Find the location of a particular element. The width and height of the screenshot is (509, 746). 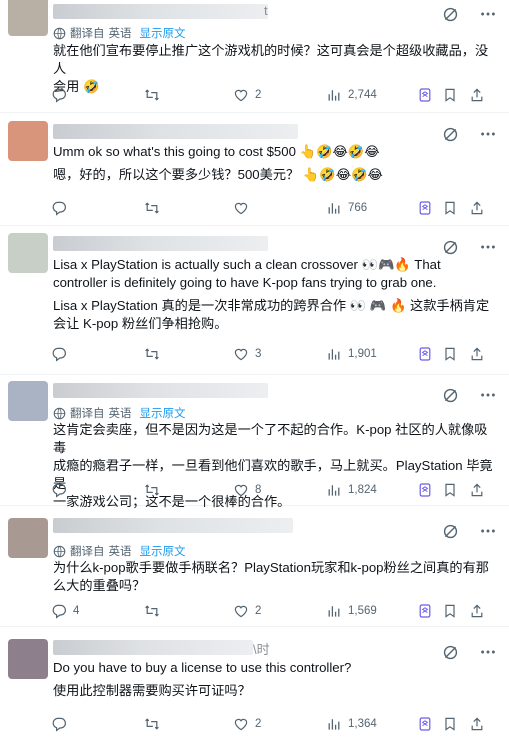

like-icon is located at coordinates (241, 611).